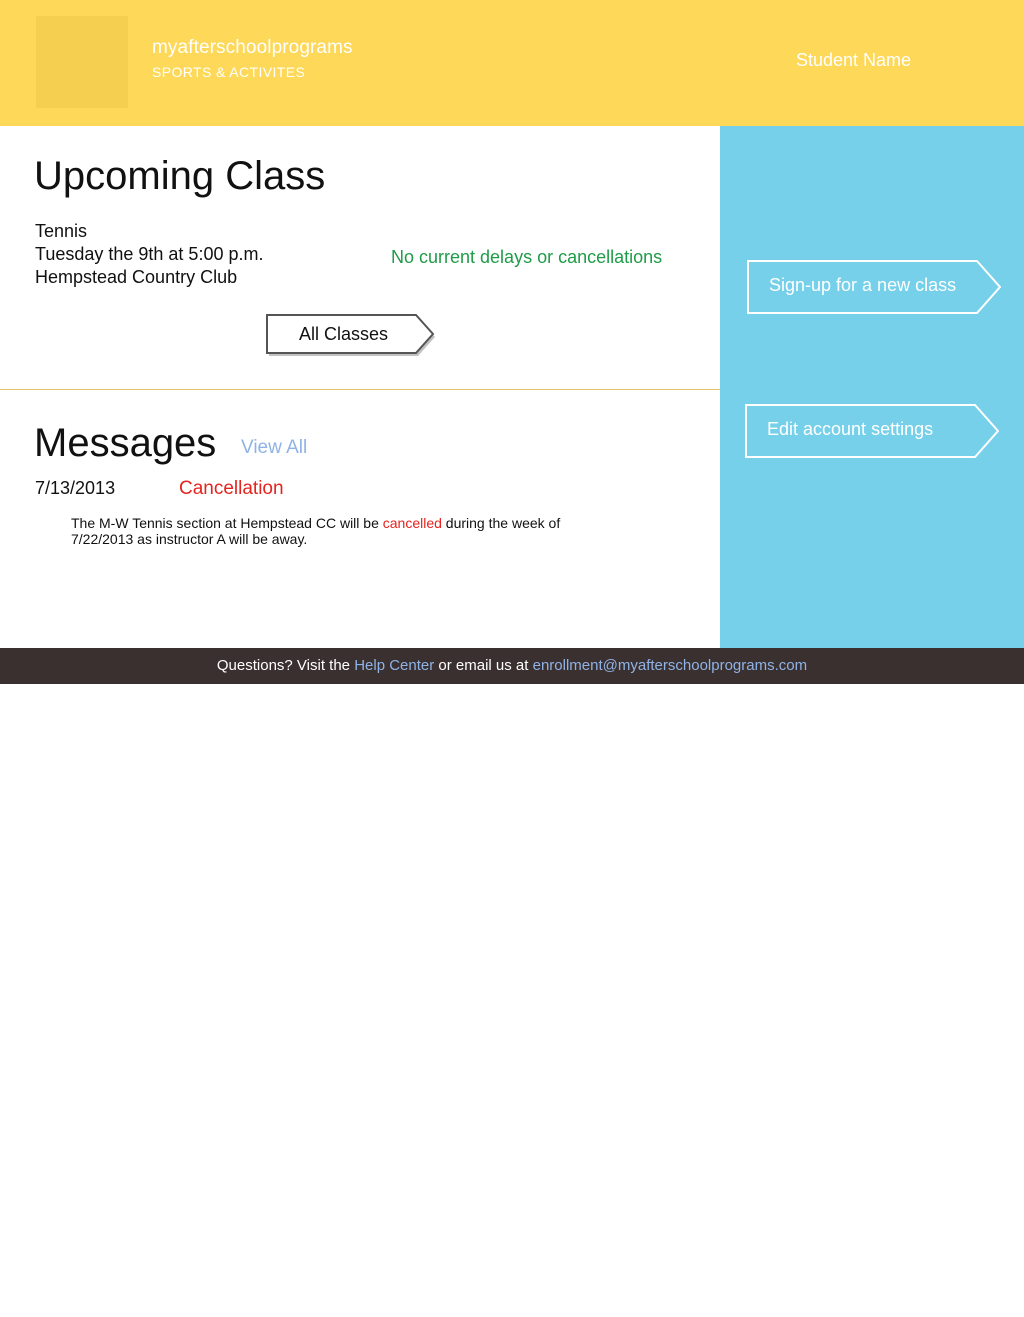 The height and width of the screenshot is (1317, 1024). I want to click on class-time: Tuesday the 9th at 5:00 p.m., so click(149, 254).